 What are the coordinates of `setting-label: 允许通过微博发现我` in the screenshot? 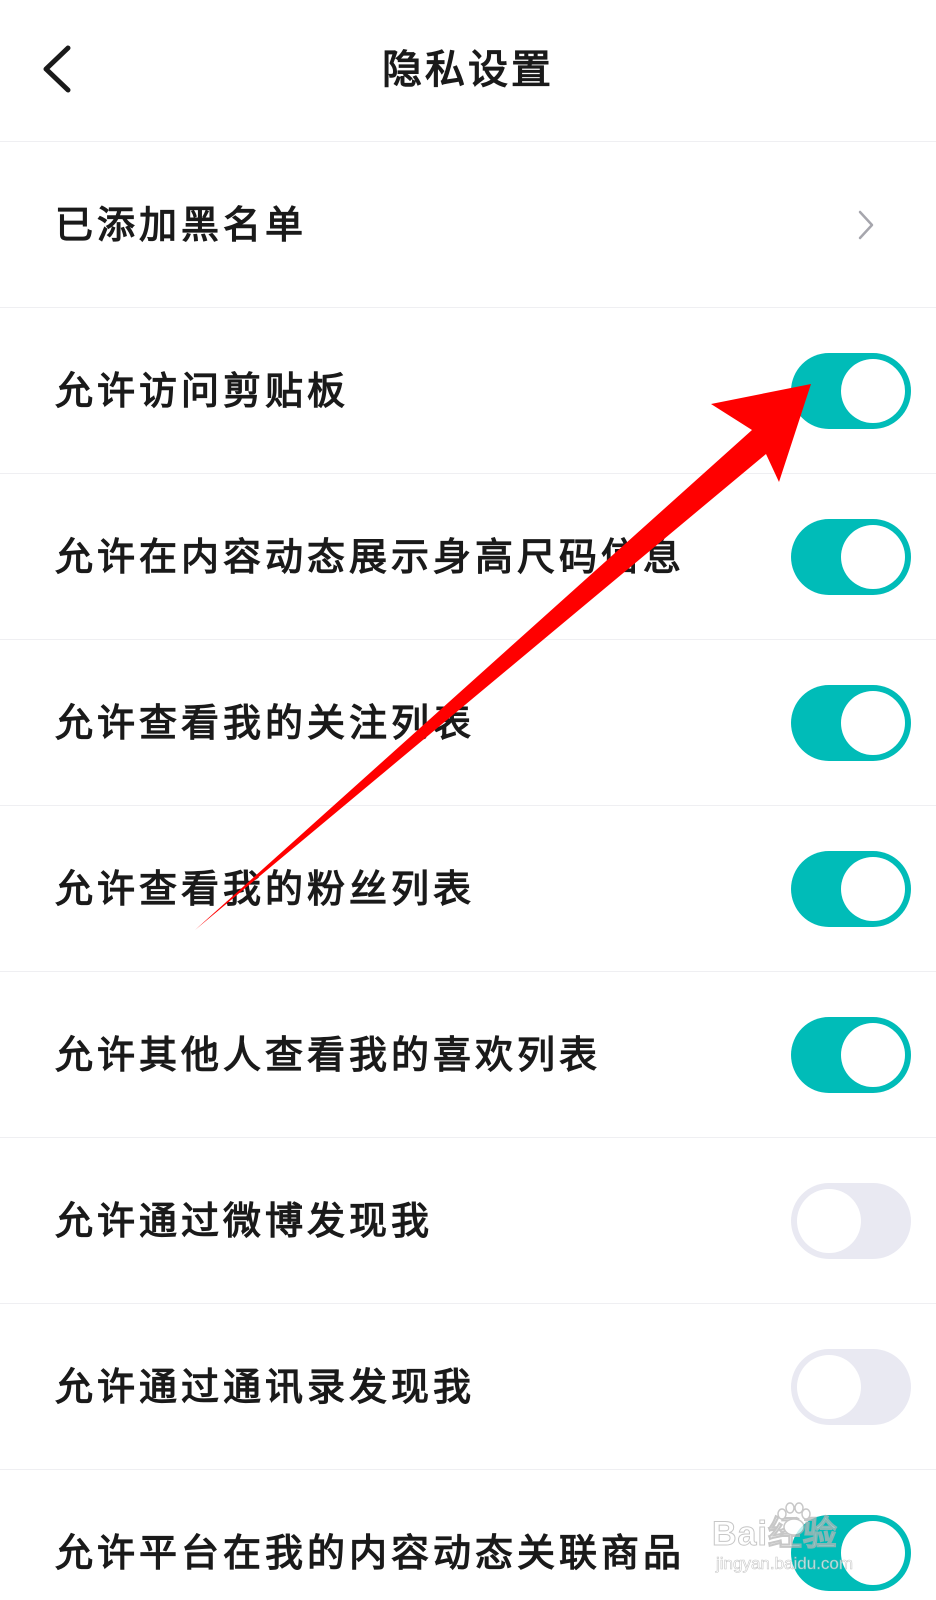 It's located at (244, 1220).